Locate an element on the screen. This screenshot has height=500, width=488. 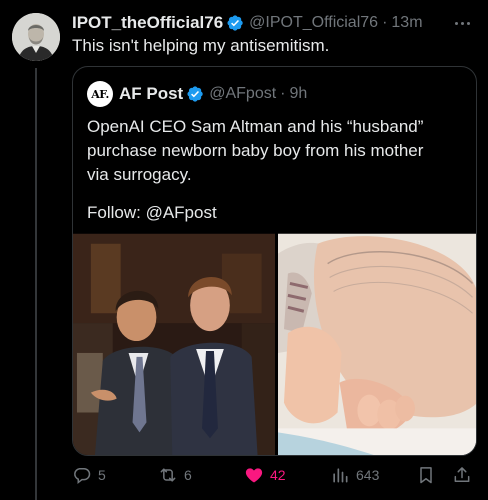
repost-icon is located at coordinates (168, 475).